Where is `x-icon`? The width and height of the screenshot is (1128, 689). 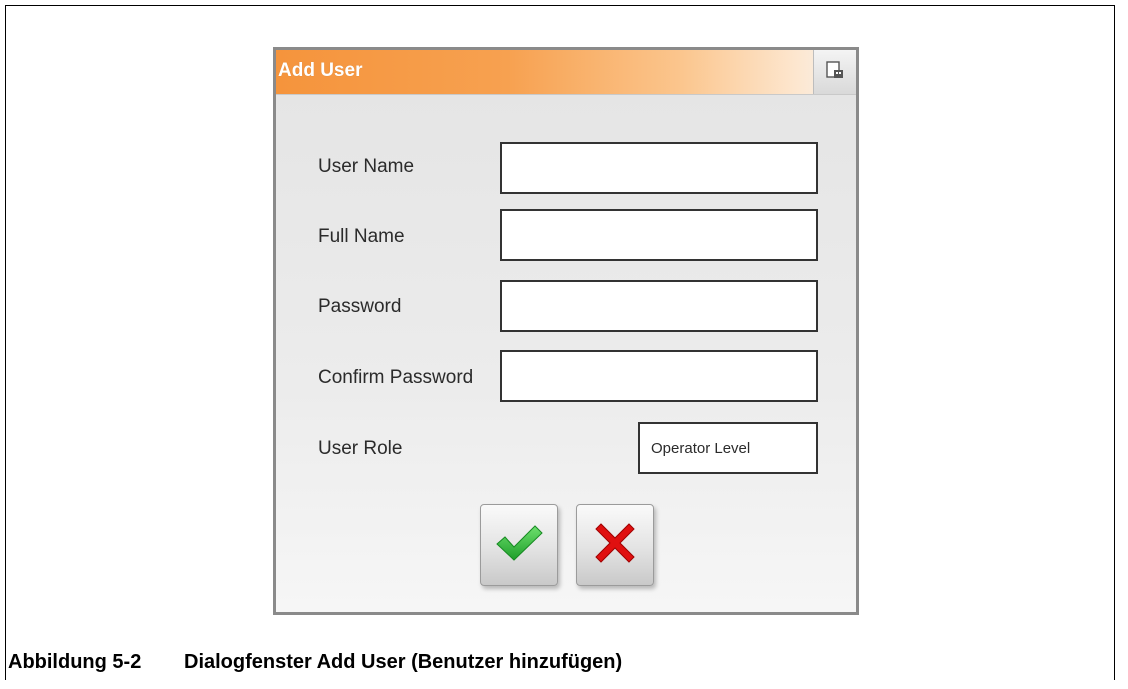
x-icon is located at coordinates (615, 545).